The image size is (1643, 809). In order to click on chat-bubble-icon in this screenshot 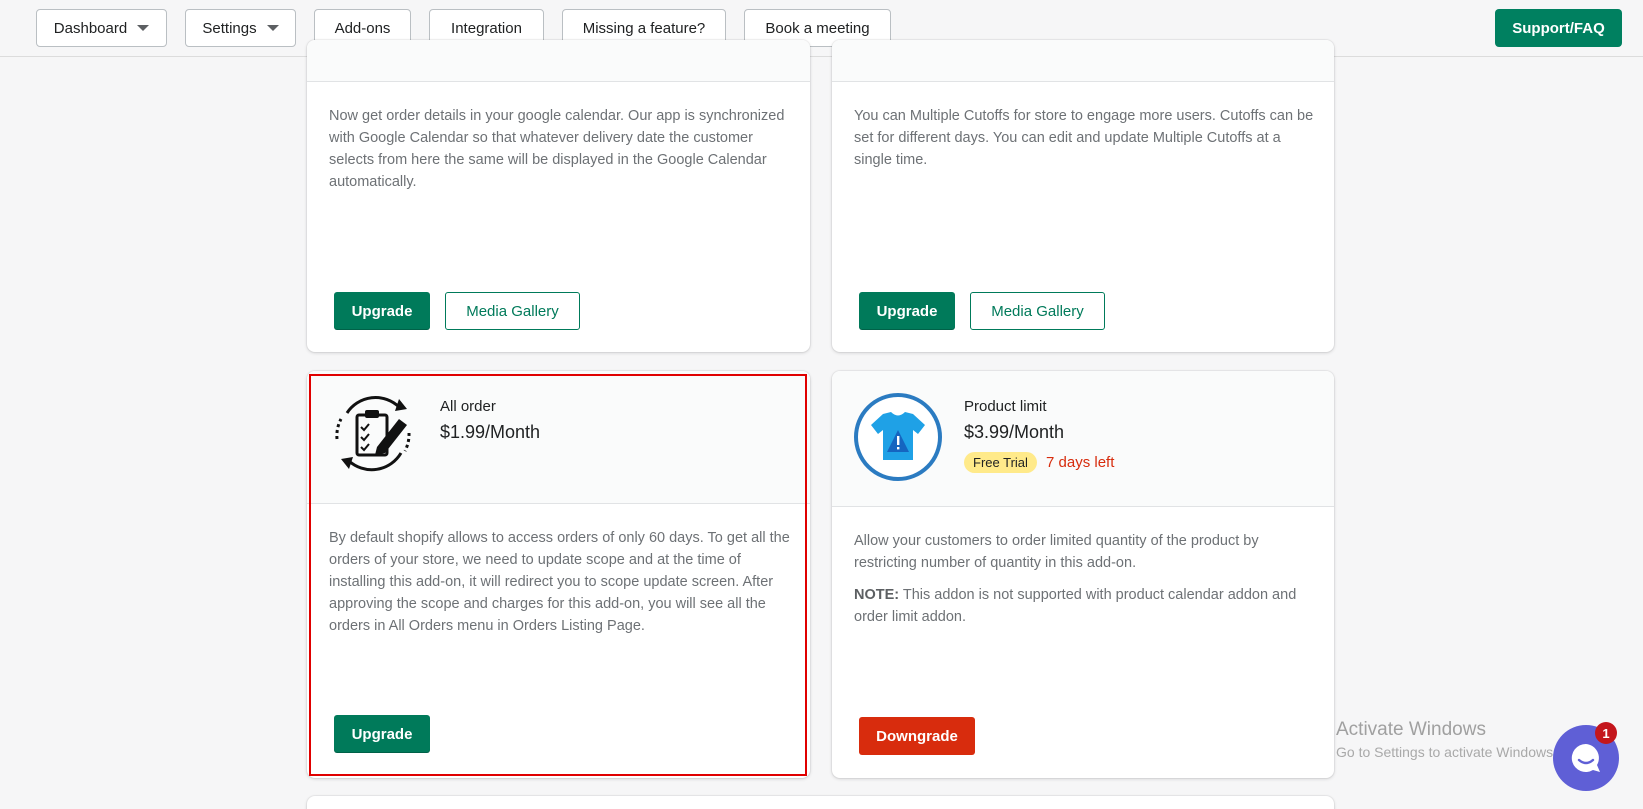, I will do `click(1585, 757)`.